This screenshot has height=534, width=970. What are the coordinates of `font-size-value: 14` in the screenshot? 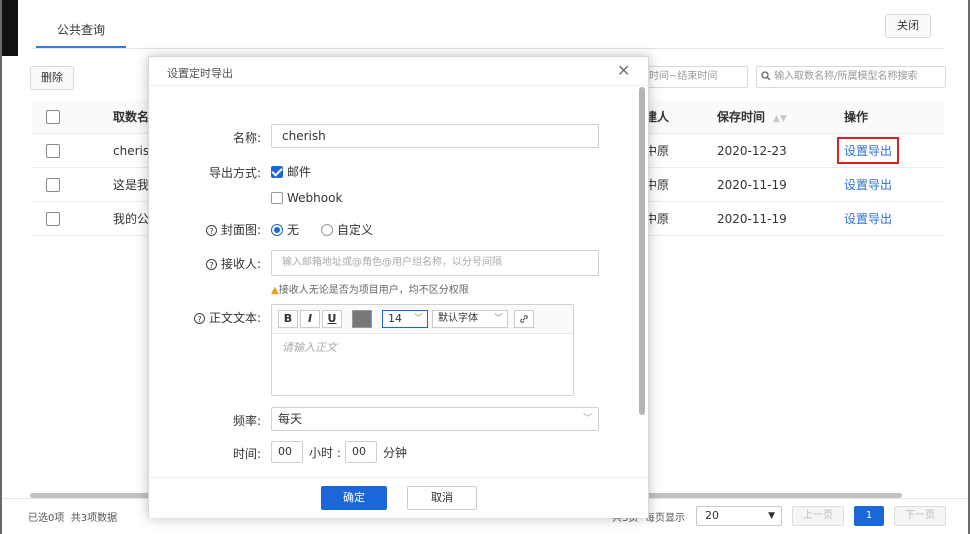 It's located at (395, 318).